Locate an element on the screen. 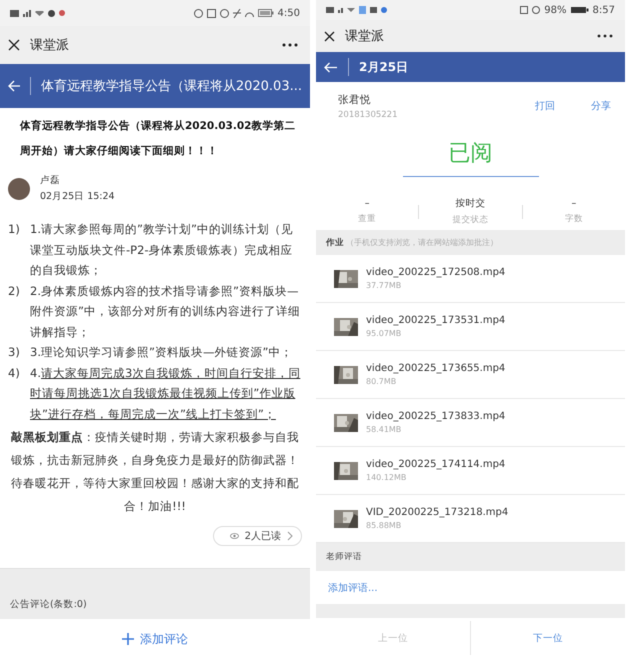 This screenshot has width=631, height=659. file-size: 58.41MB is located at coordinates (384, 429).